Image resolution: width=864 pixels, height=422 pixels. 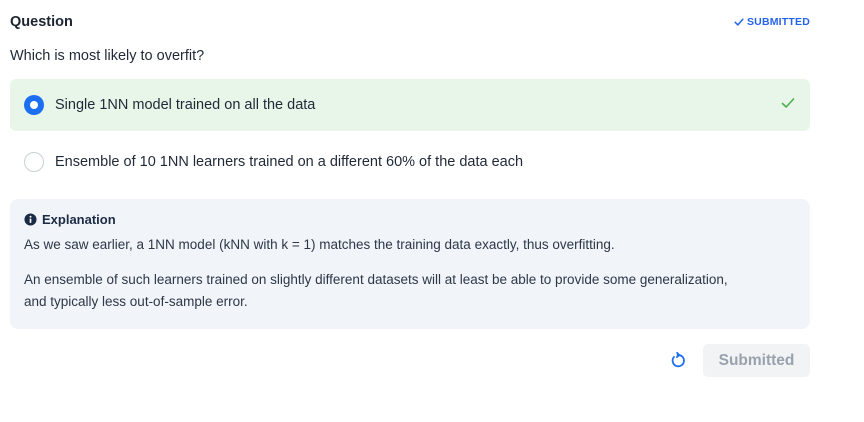 What do you see at coordinates (788, 103) in the screenshot?
I see `correct-check-icon` at bounding box center [788, 103].